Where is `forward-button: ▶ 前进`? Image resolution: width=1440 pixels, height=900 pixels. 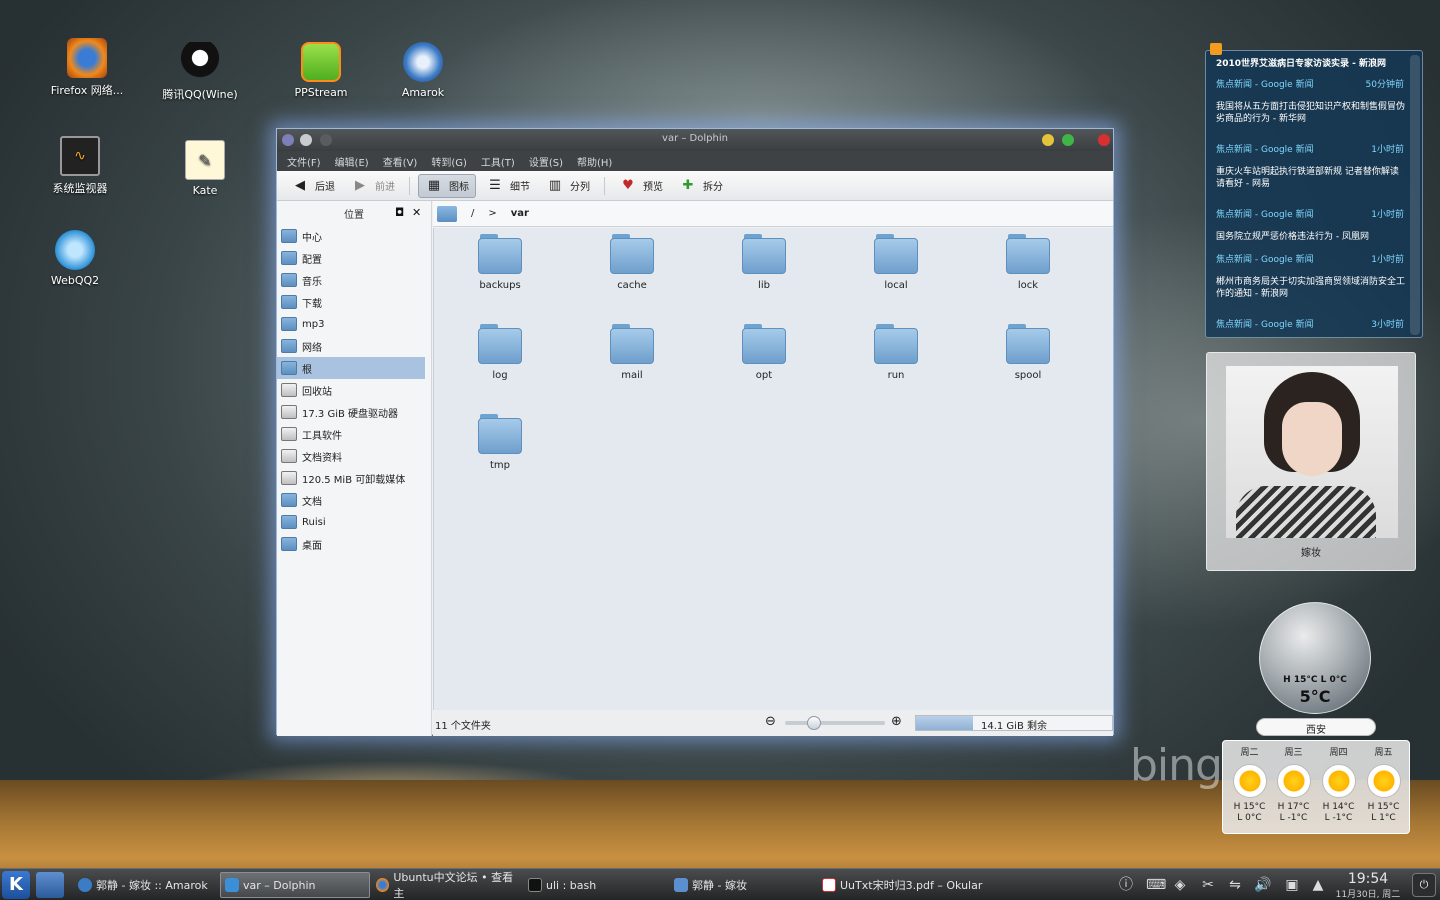
forward-button: ▶ 前进 is located at coordinates (373, 186).